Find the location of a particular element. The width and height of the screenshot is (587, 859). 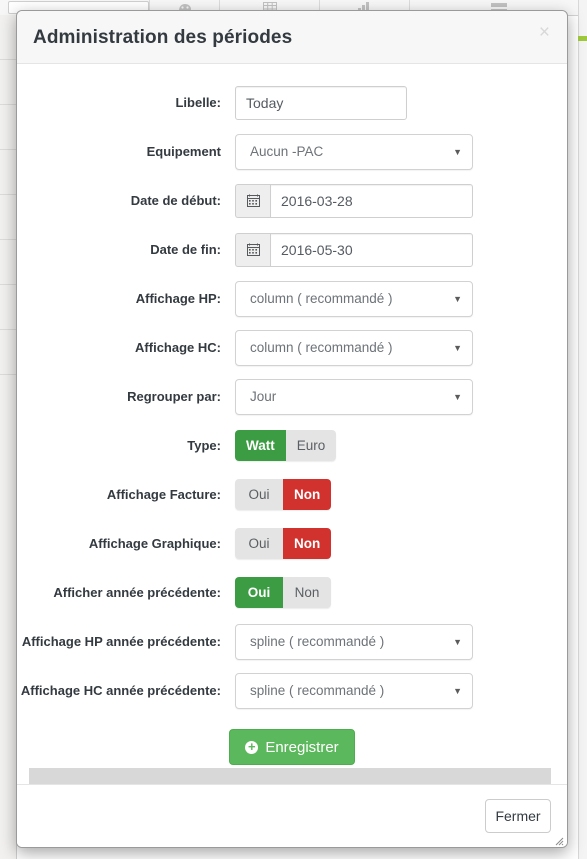

label-equipement: Equipement is located at coordinates (183, 151).